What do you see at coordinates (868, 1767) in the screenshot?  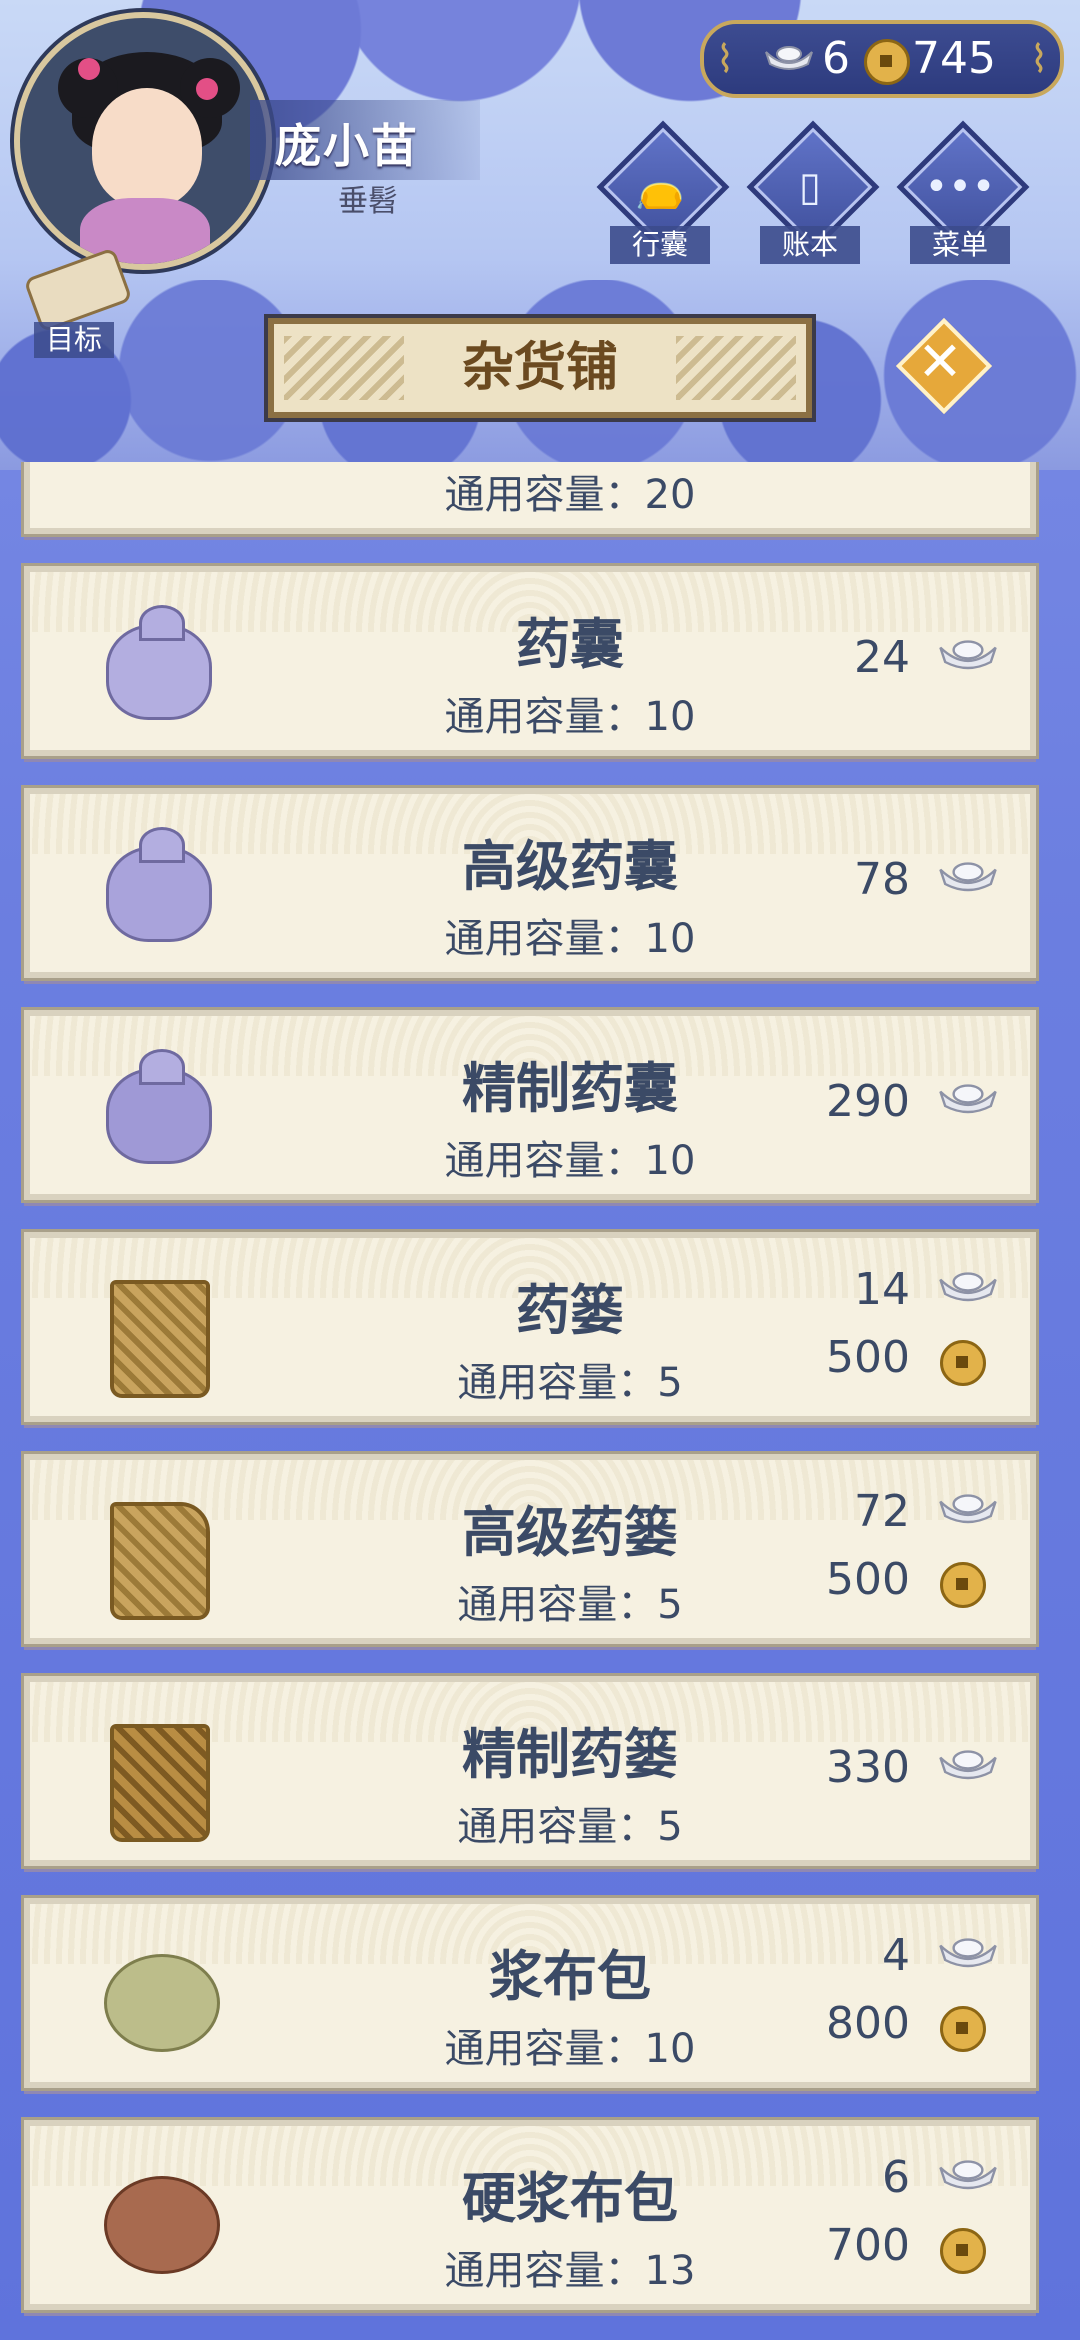 I see `item-silver-price: 330` at bounding box center [868, 1767].